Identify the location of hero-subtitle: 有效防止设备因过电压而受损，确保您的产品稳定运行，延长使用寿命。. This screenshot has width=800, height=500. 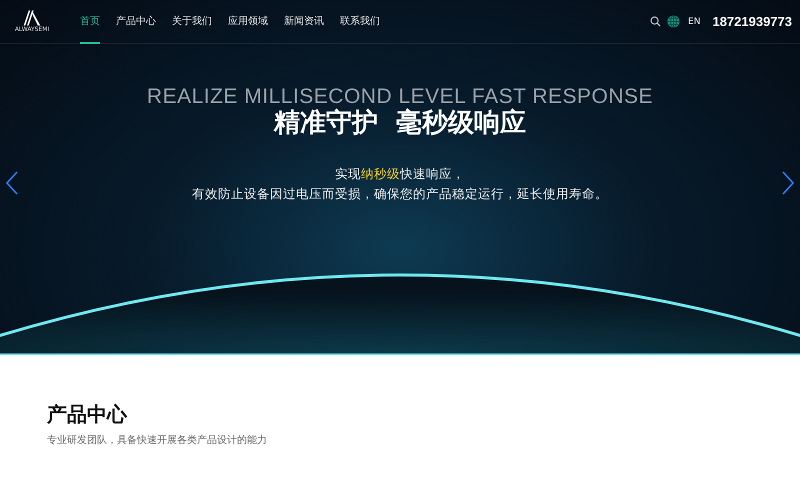
(400, 194).